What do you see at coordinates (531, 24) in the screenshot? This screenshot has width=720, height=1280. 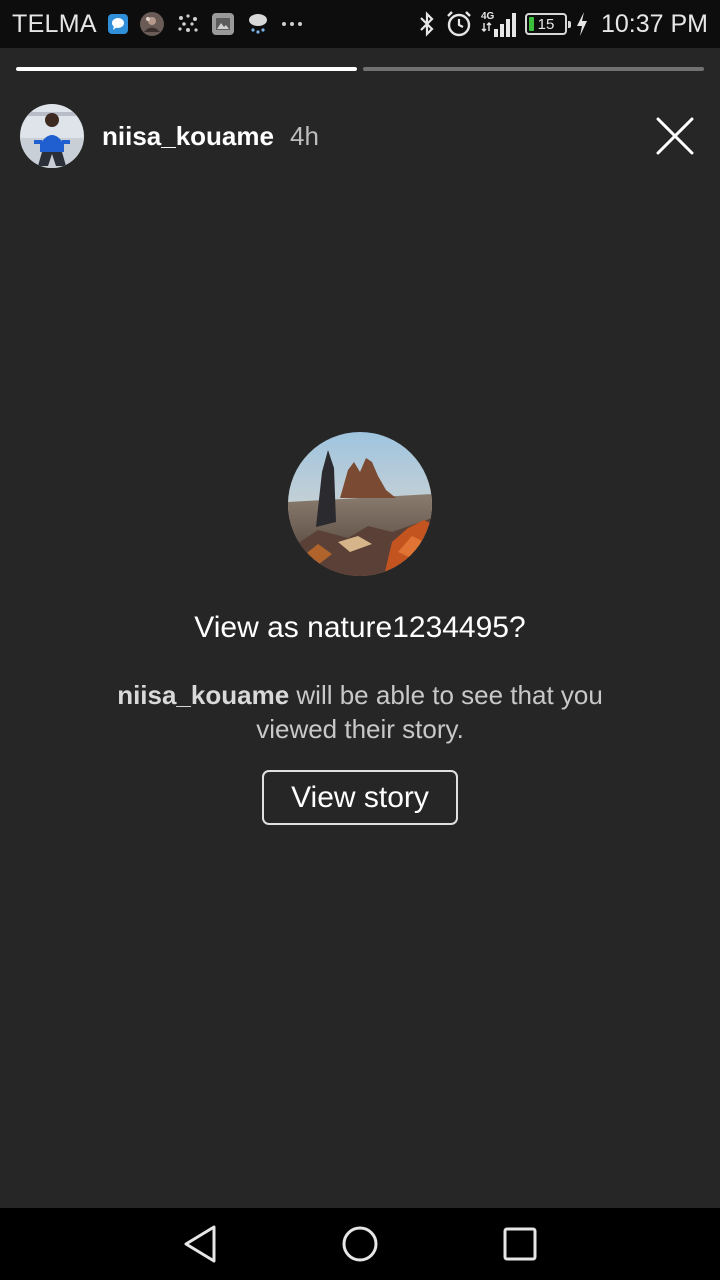 I see `battery-fill` at bounding box center [531, 24].